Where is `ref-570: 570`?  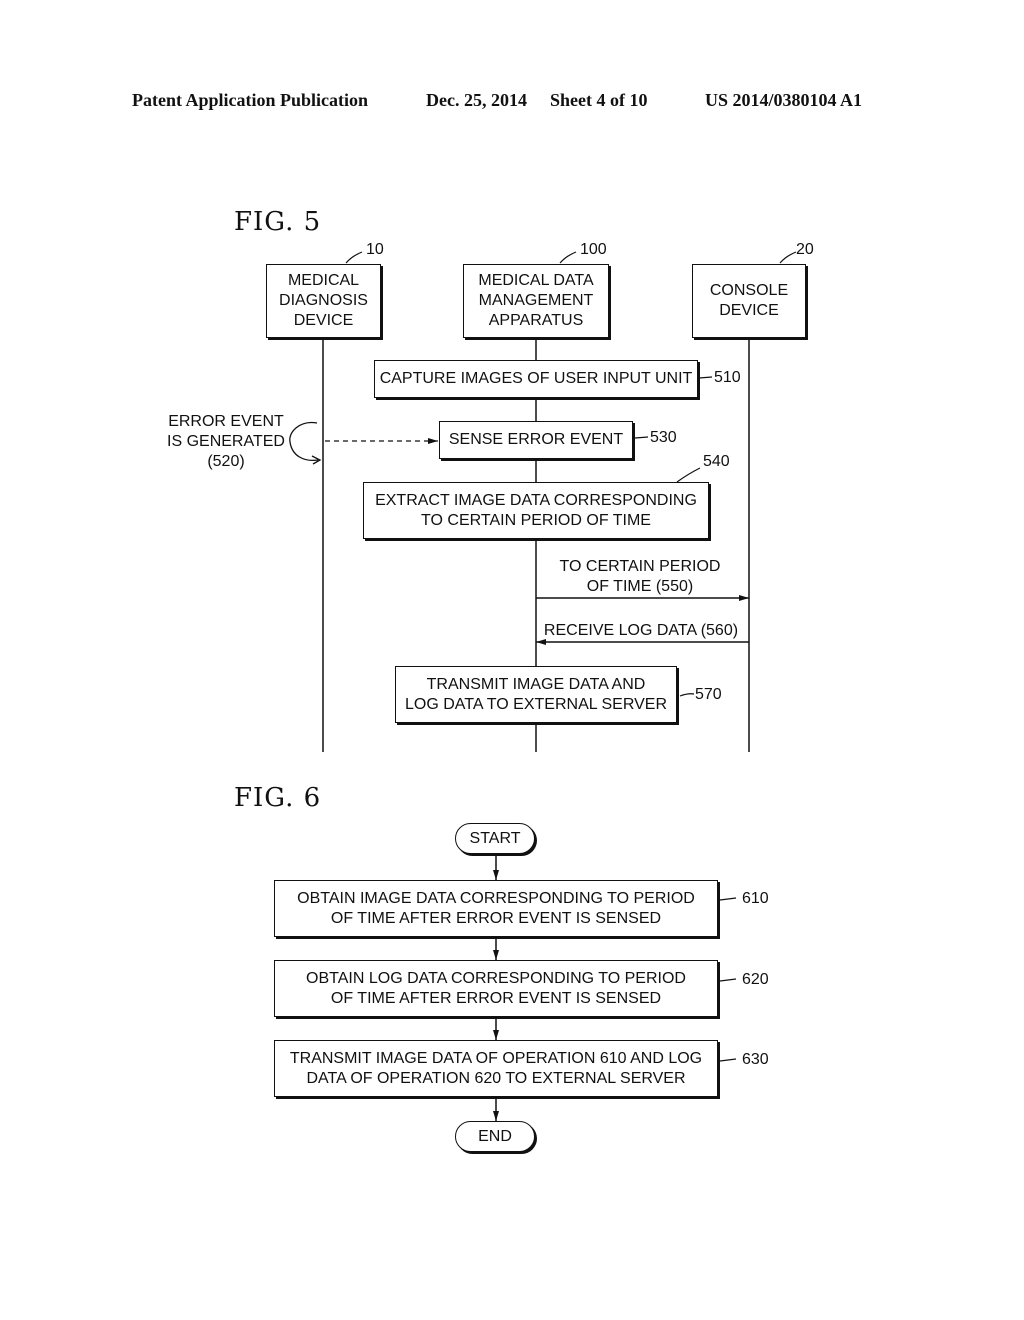 ref-570: 570 is located at coordinates (708, 694).